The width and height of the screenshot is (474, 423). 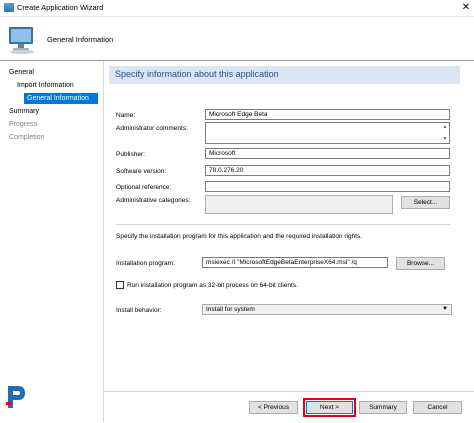 I want to click on install-behavior-value: Install for system, so click(x=230, y=309).